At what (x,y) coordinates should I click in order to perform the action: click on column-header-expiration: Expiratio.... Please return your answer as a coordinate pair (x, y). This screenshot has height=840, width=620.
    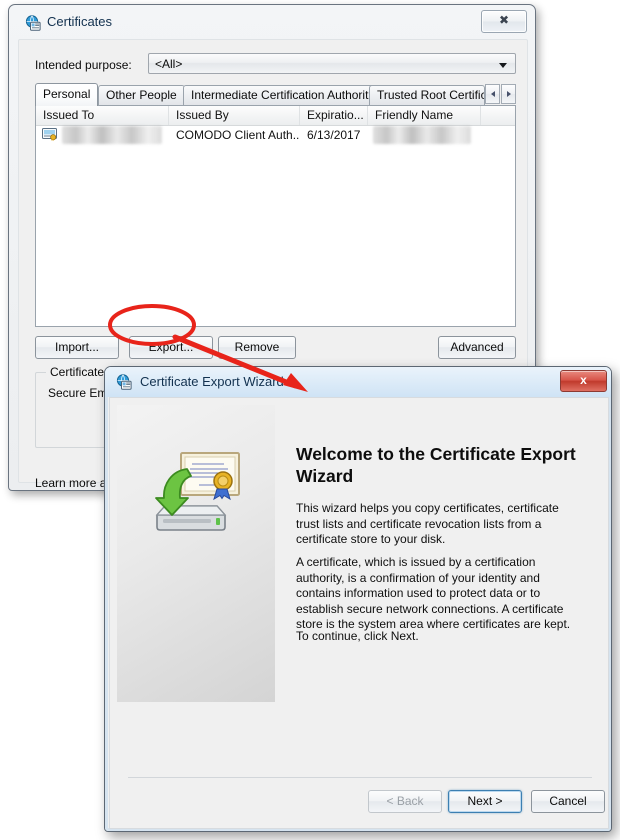
    Looking at the image, I should click on (334, 115).